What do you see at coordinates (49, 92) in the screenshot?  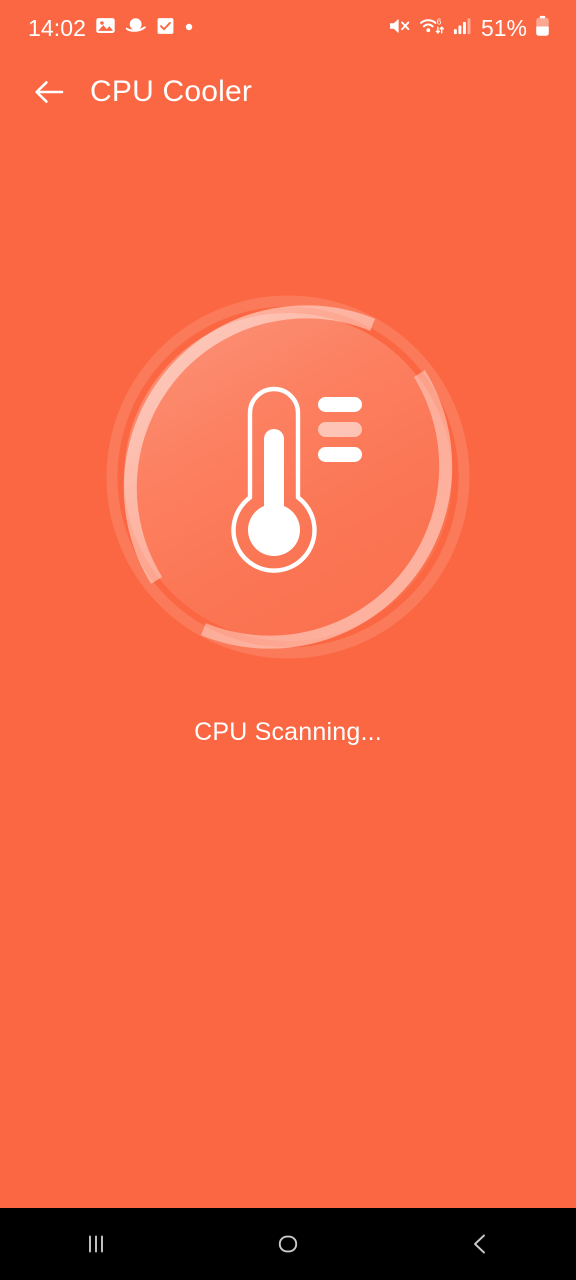 I see `back-arrow-icon` at bounding box center [49, 92].